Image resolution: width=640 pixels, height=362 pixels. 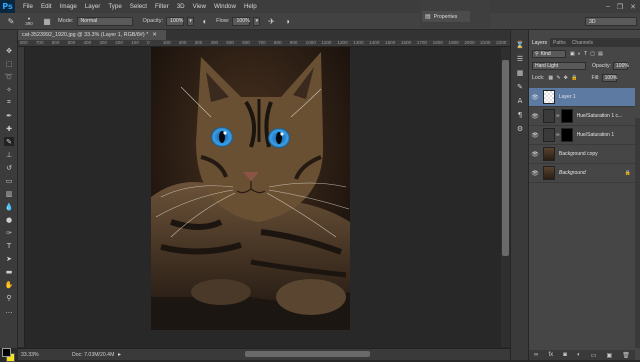 I want to click on flow-field: 100%, so click(x=241, y=21).